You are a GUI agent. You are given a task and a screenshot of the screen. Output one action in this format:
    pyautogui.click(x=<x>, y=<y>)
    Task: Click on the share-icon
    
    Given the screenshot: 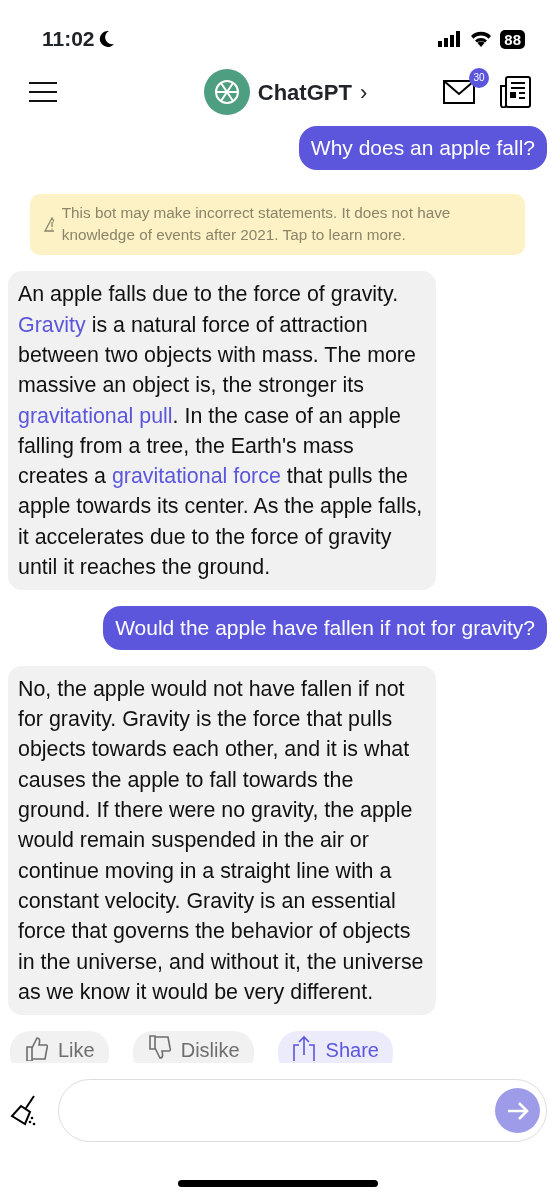 What is the action you would take?
    pyautogui.click(x=303, y=1048)
    